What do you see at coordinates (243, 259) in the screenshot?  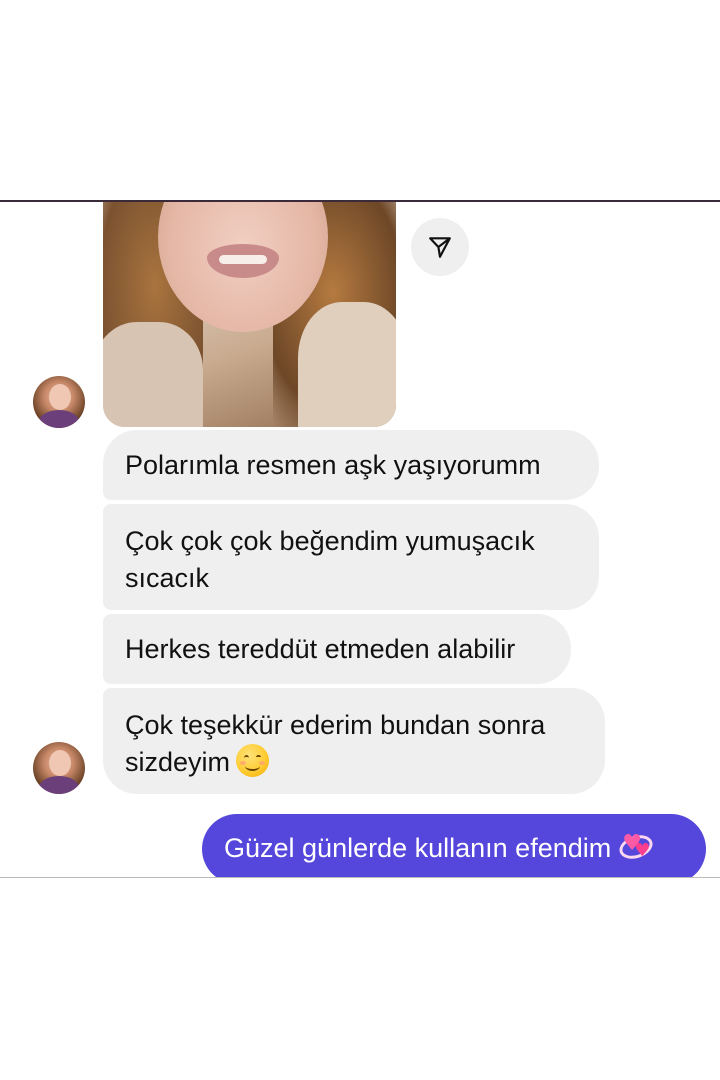 I see `photo-teeth` at bounding box center [243, 259].